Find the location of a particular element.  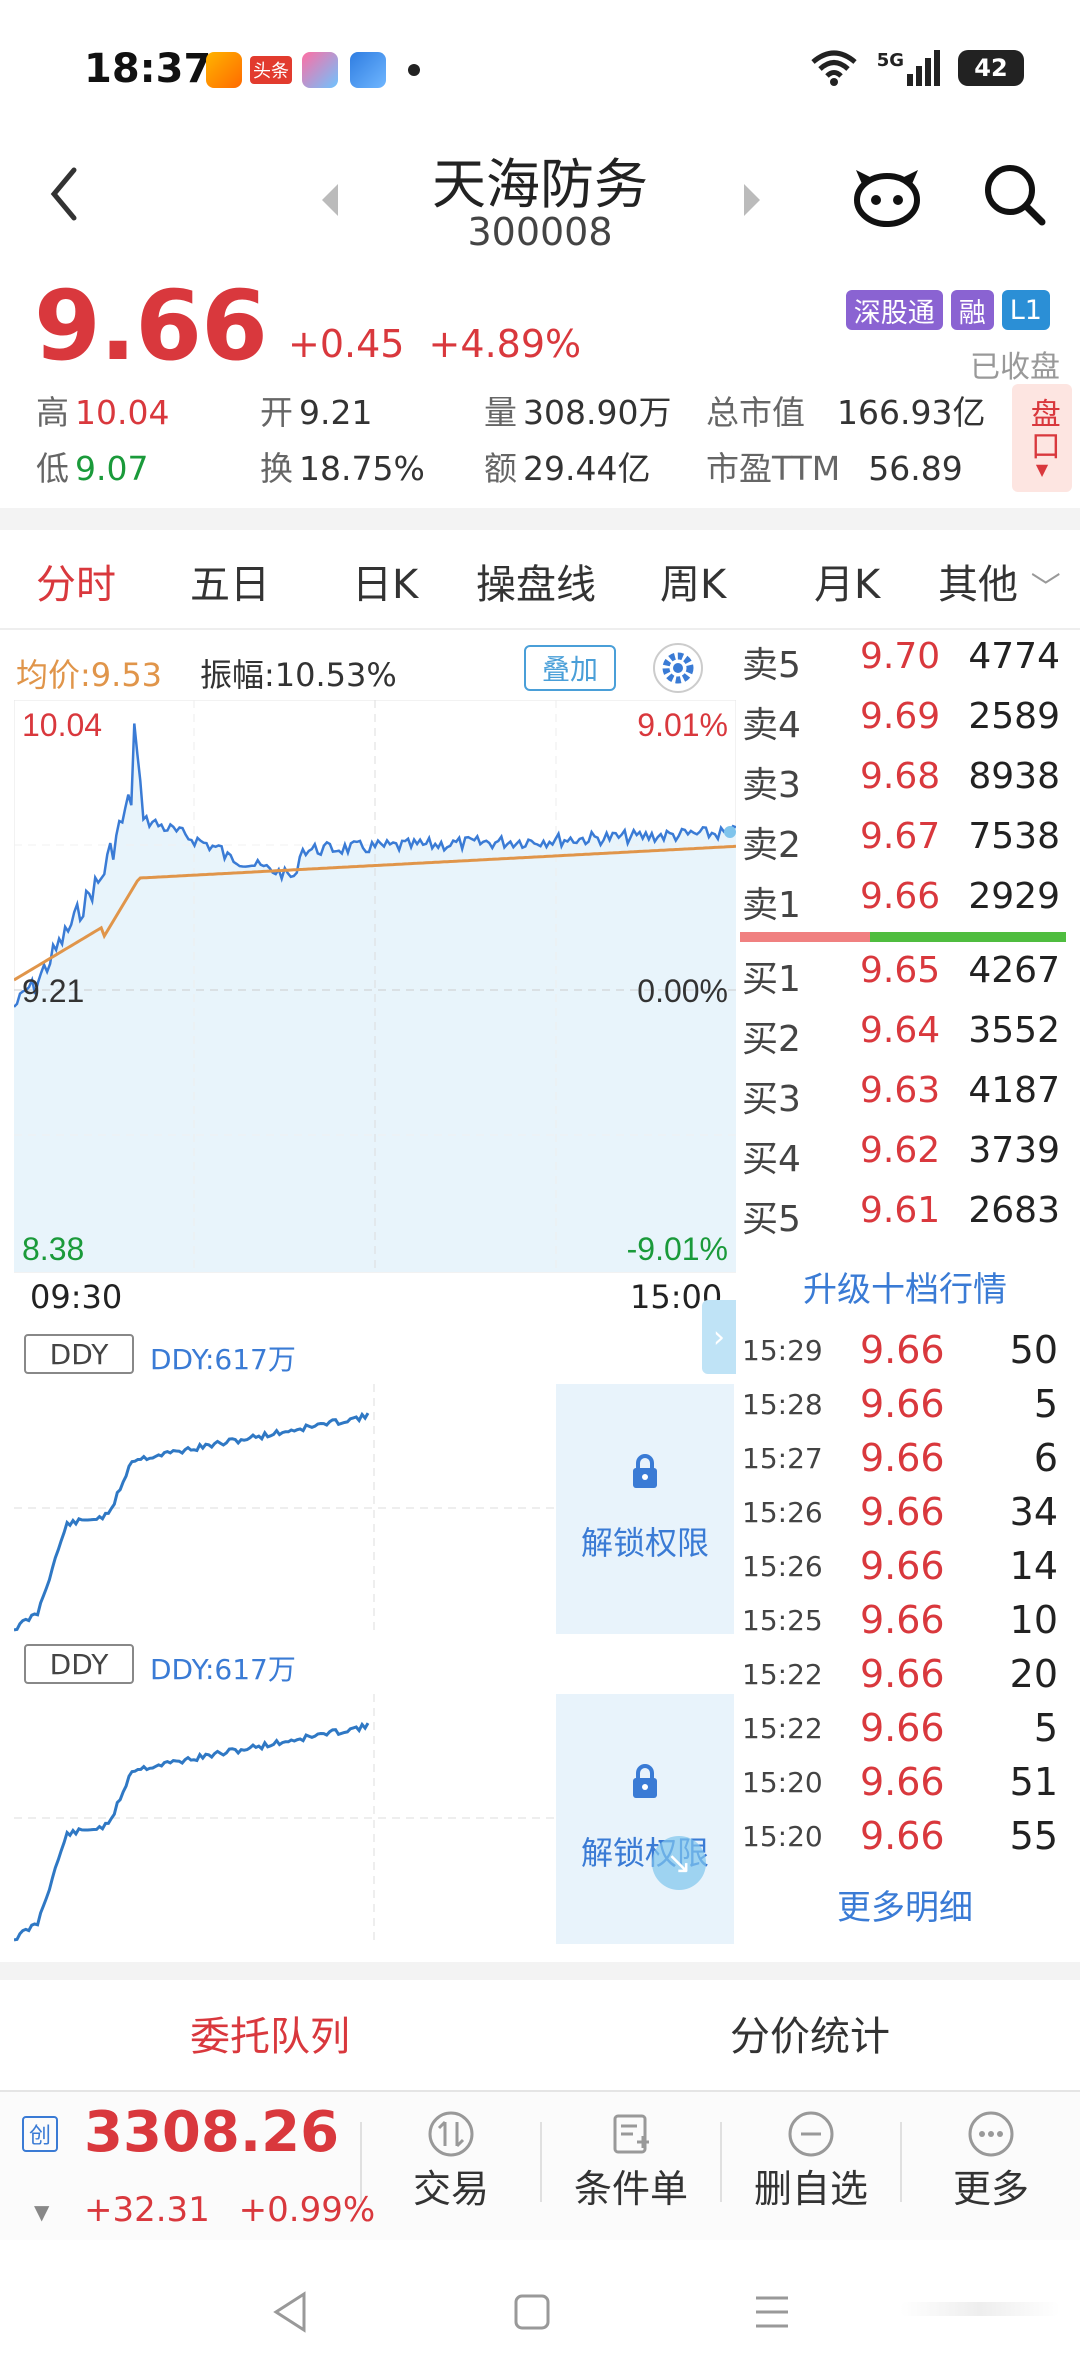

bid-price: 9.63 is located at coordinates (900, 1090).